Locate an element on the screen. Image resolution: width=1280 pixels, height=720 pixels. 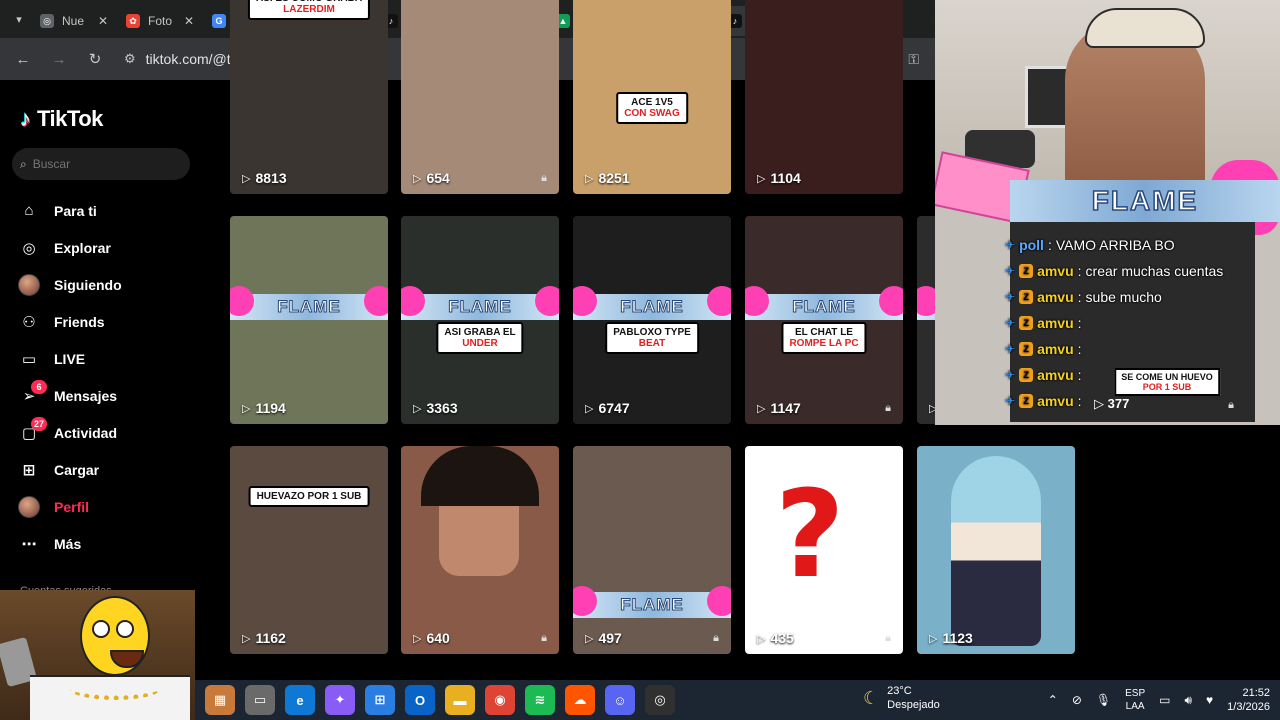
view-count: ▷ 1194 is located at coordinates (264, 408).